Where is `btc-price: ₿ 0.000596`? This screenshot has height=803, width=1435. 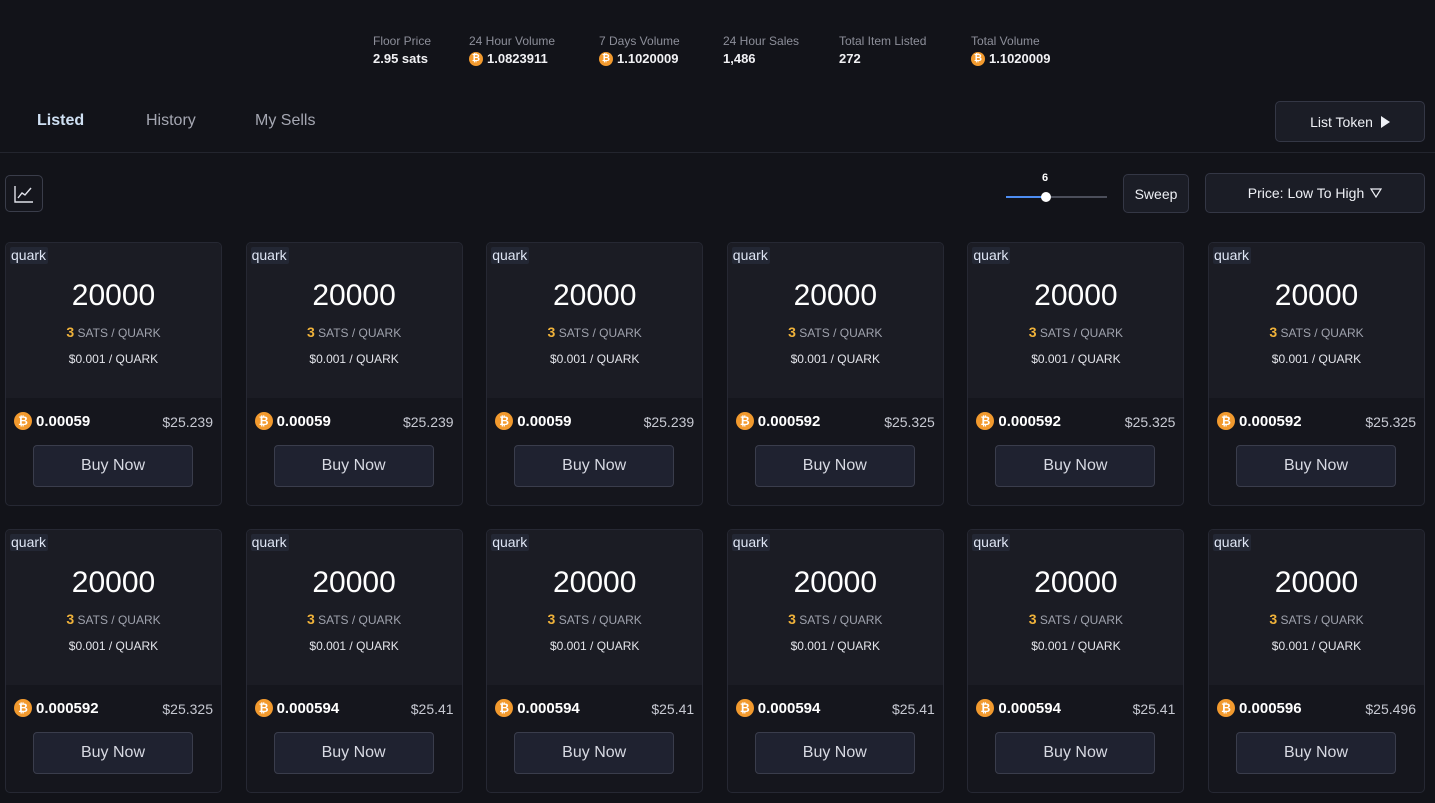 btc-price: ₿ 0.000596 is located at coordinates (1259, 708).